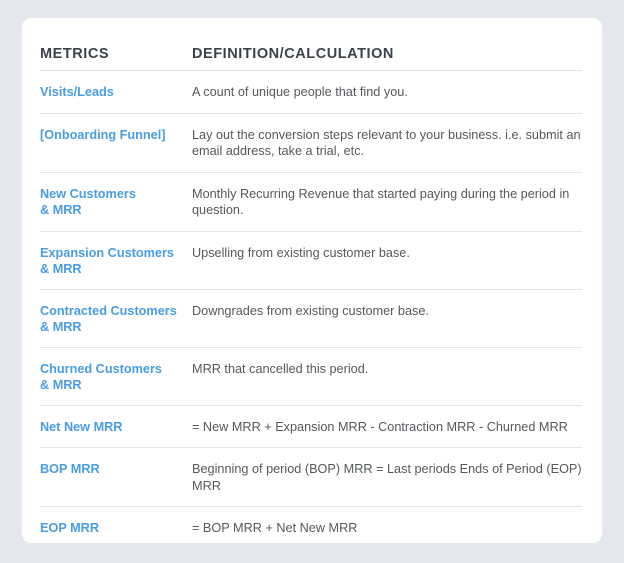 This screenshot has height=563, width=624. Describe the element at coordinates (116, 202) in the screenshot. I see `metric-name: New Customers & MRR` at that location.